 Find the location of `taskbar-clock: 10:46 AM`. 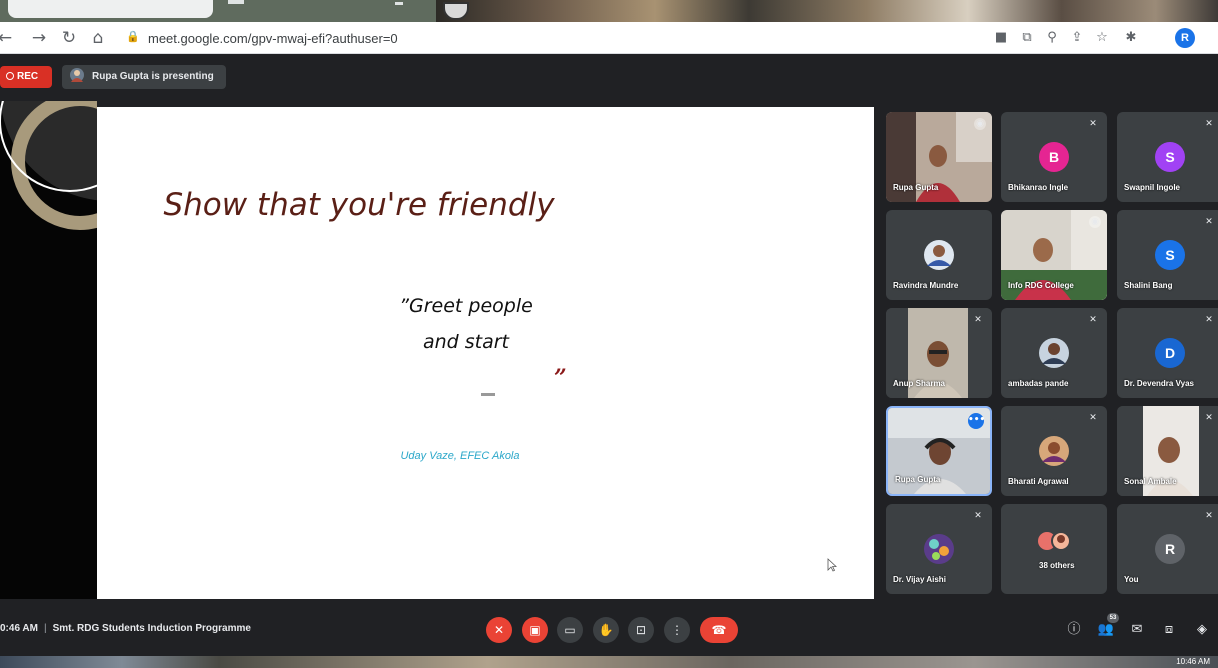

taskbar-clock: 10:46 AM is located at coordinates (1193, 661).